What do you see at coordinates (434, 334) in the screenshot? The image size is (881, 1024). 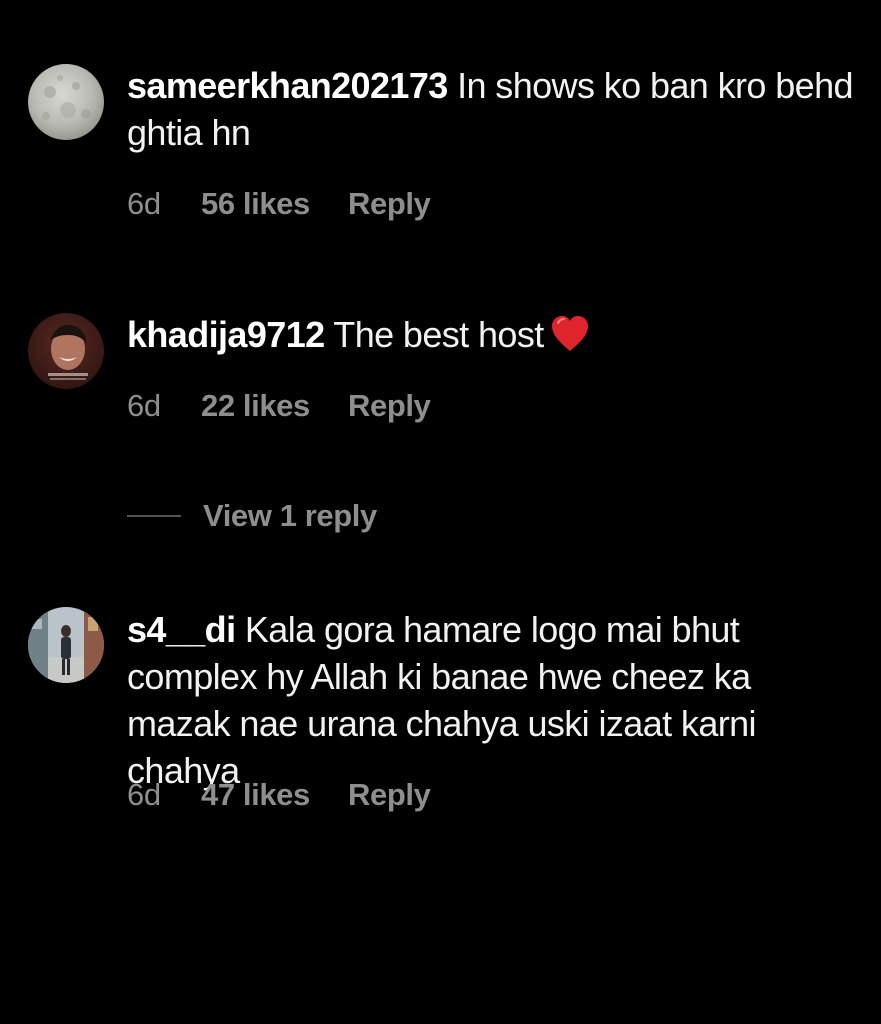 I see `comment-body: The best host` at bounding box center [434, 334].